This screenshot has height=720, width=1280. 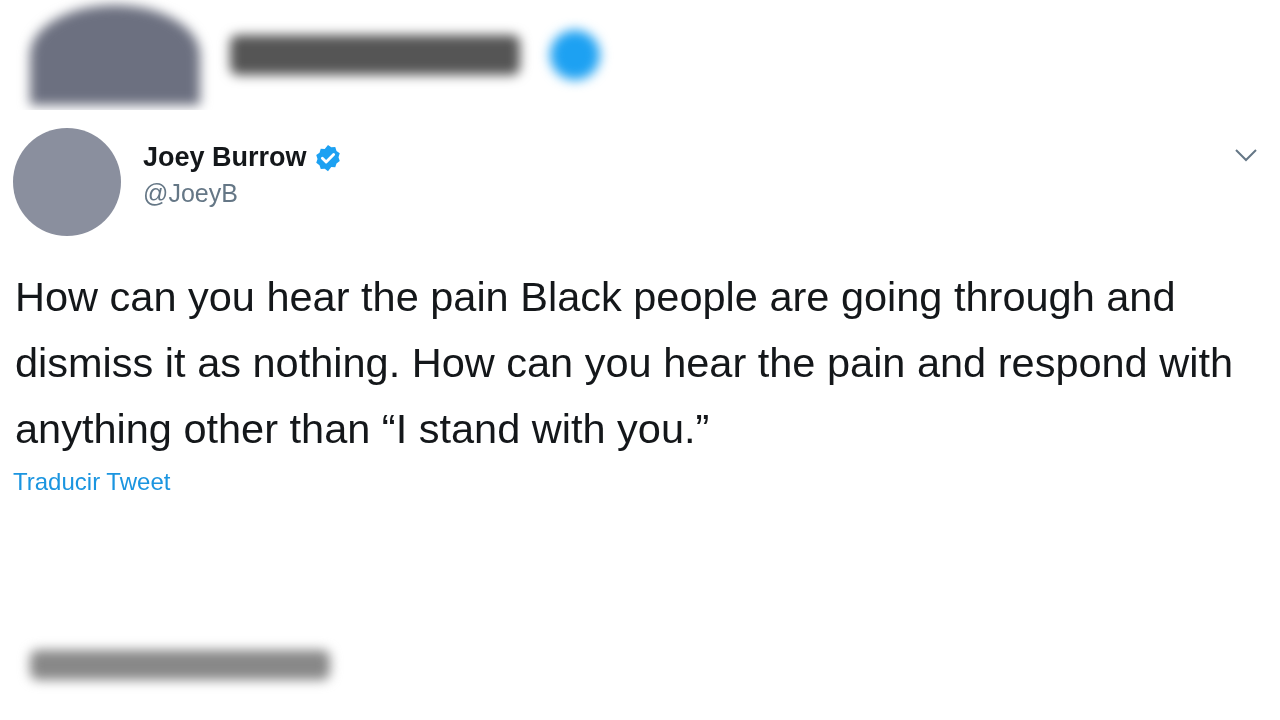 I want to click on chevron-down-icon, so click(x=1246, y=155).